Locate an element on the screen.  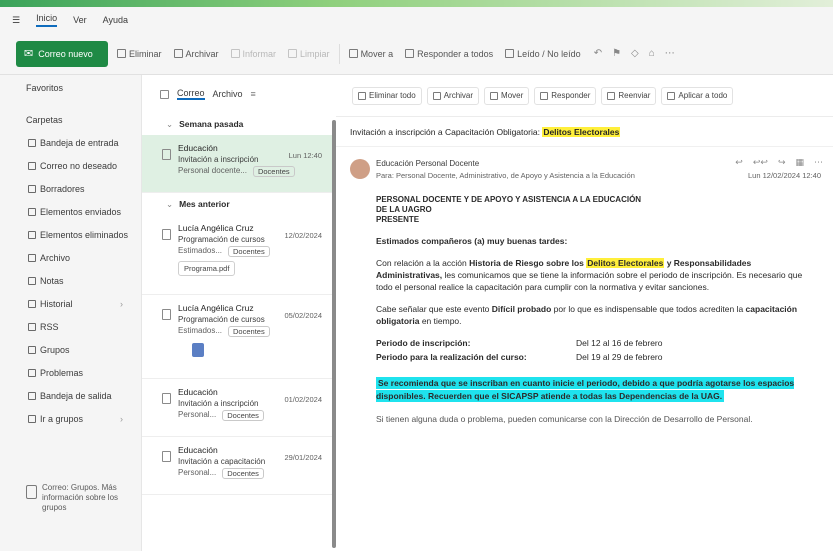
sidebar-folder-item: Notas is located at coordinates (70, 280).